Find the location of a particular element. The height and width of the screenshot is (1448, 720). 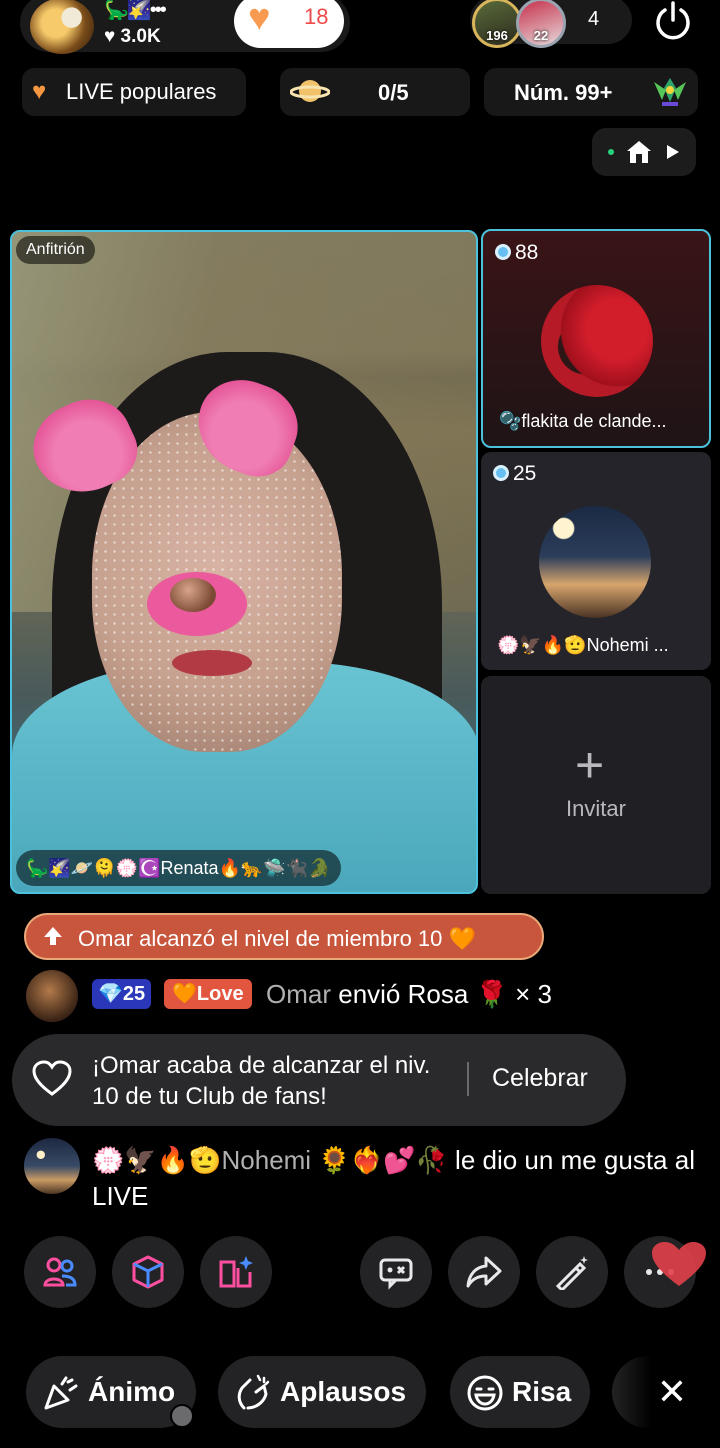

heart-icon: ♥ is located at coordinates (259, 19).